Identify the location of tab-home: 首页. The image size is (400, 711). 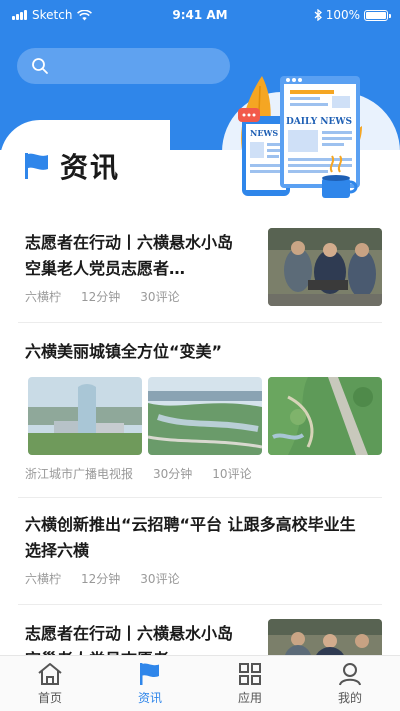
(50, 683).